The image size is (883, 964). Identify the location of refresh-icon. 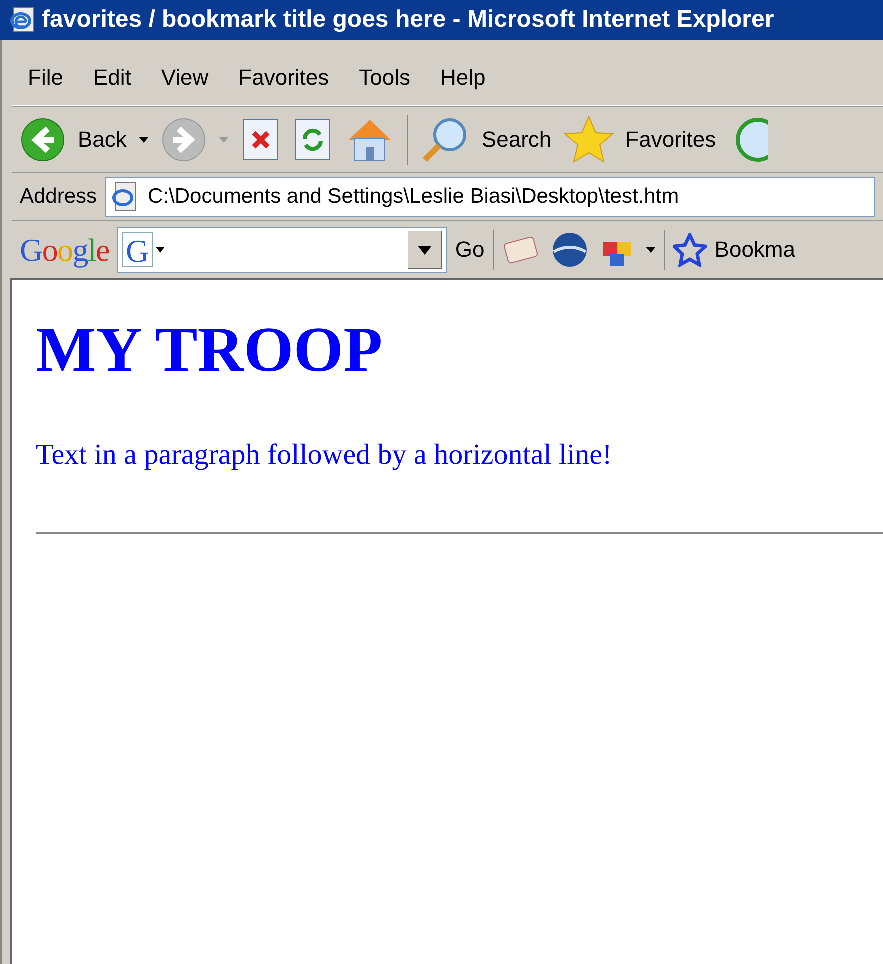
(312, 139).